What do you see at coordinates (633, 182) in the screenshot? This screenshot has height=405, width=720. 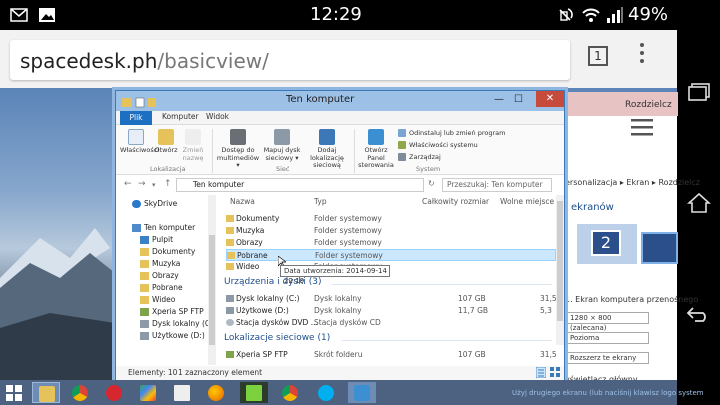 I see `bgwin-breadcrumb: ersonalizacja ▸ Ekran ▸ Rozdzielcz` at bounding box center [633, 182].